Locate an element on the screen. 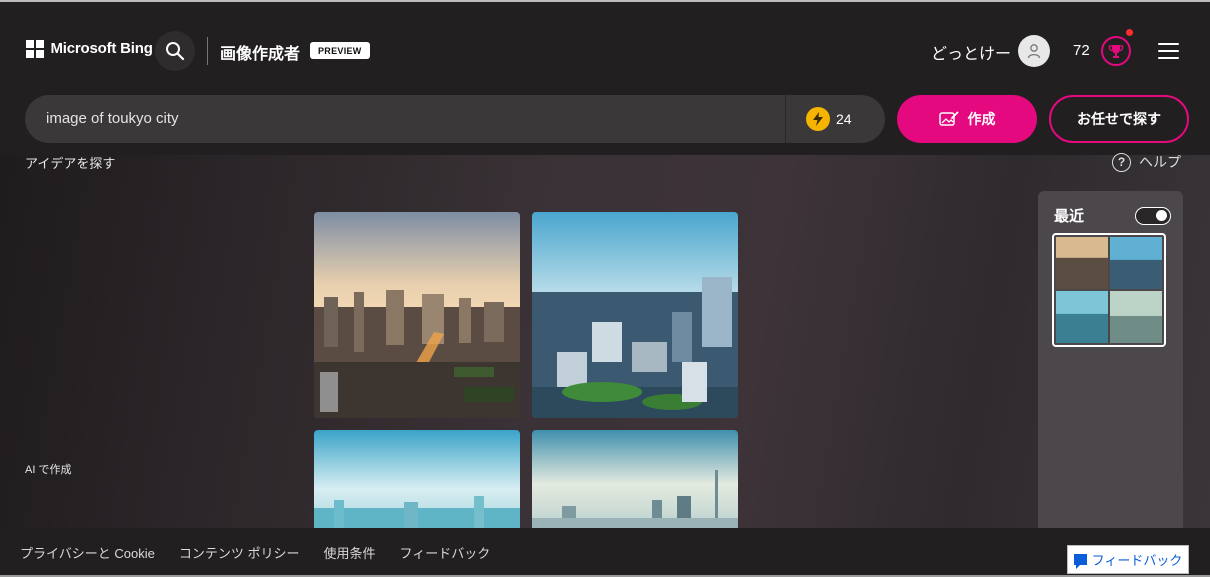  user-icon is located at coordinates (1034, 51).